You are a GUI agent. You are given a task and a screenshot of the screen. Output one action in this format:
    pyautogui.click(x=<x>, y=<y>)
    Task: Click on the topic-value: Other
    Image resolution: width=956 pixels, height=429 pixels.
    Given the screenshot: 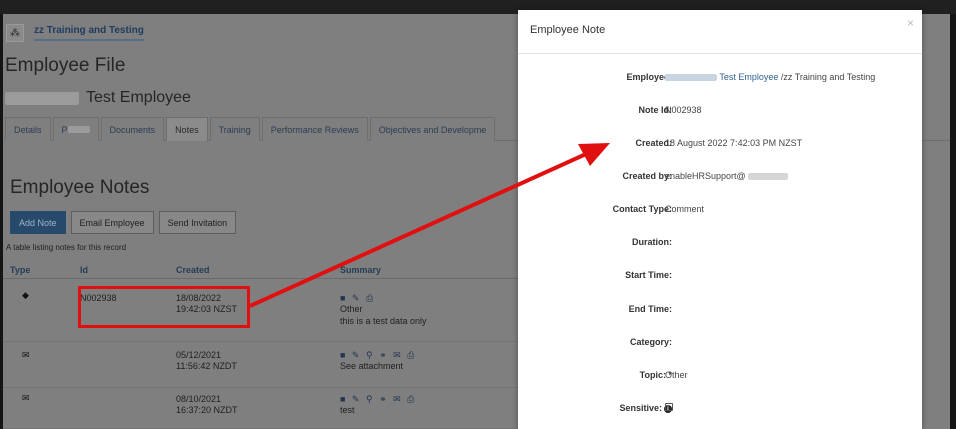 What is the action you would take?
    pyautogui.click(x=676, y=375)
    